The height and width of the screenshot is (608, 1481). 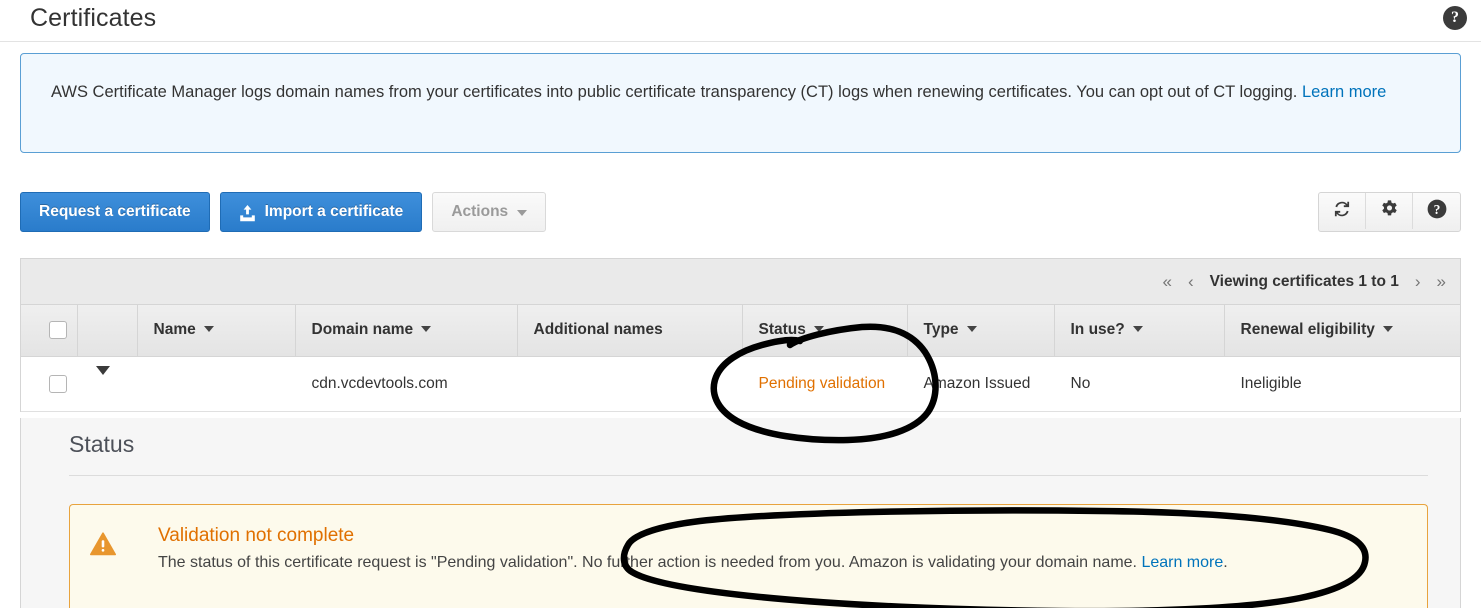 What do you see at coordinates (1441, 282) in the screenshot?
I see `pagination-last-button: »` at bounding box center [1441, 282].